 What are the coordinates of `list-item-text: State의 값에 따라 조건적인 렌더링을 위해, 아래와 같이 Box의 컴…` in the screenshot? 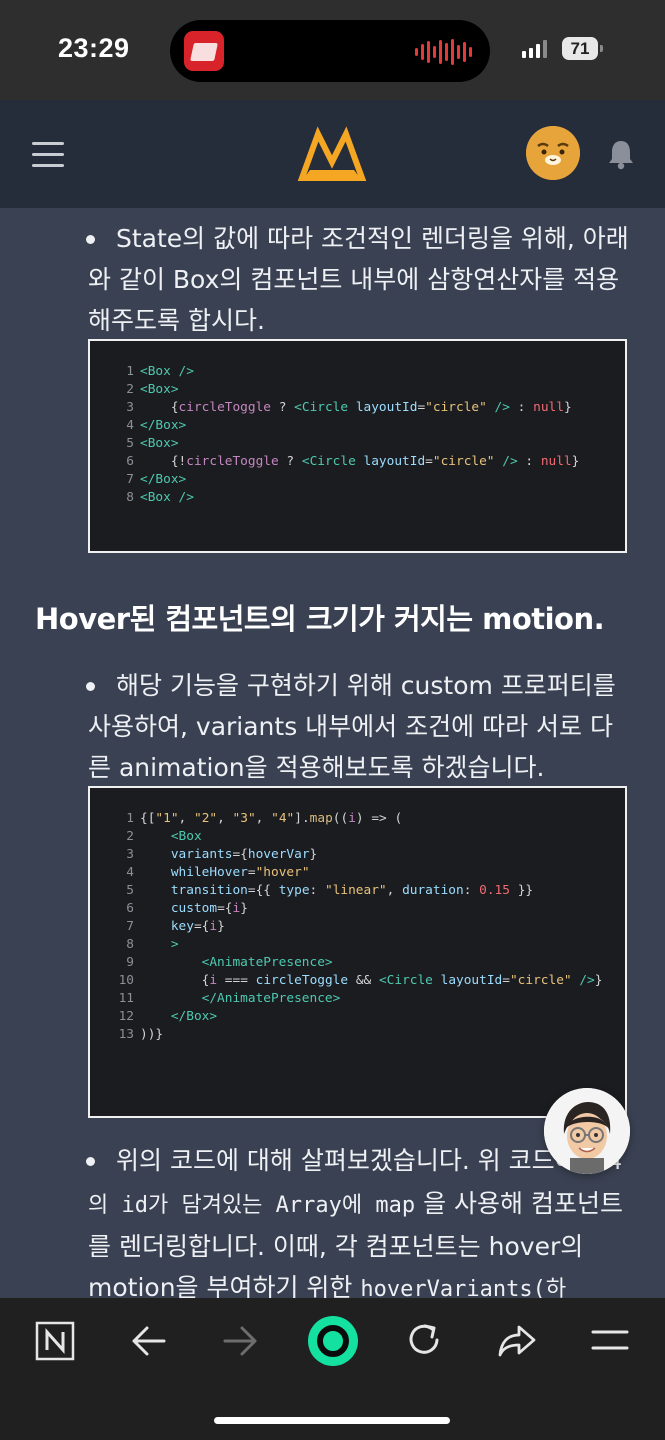 It's located at (358, 279).